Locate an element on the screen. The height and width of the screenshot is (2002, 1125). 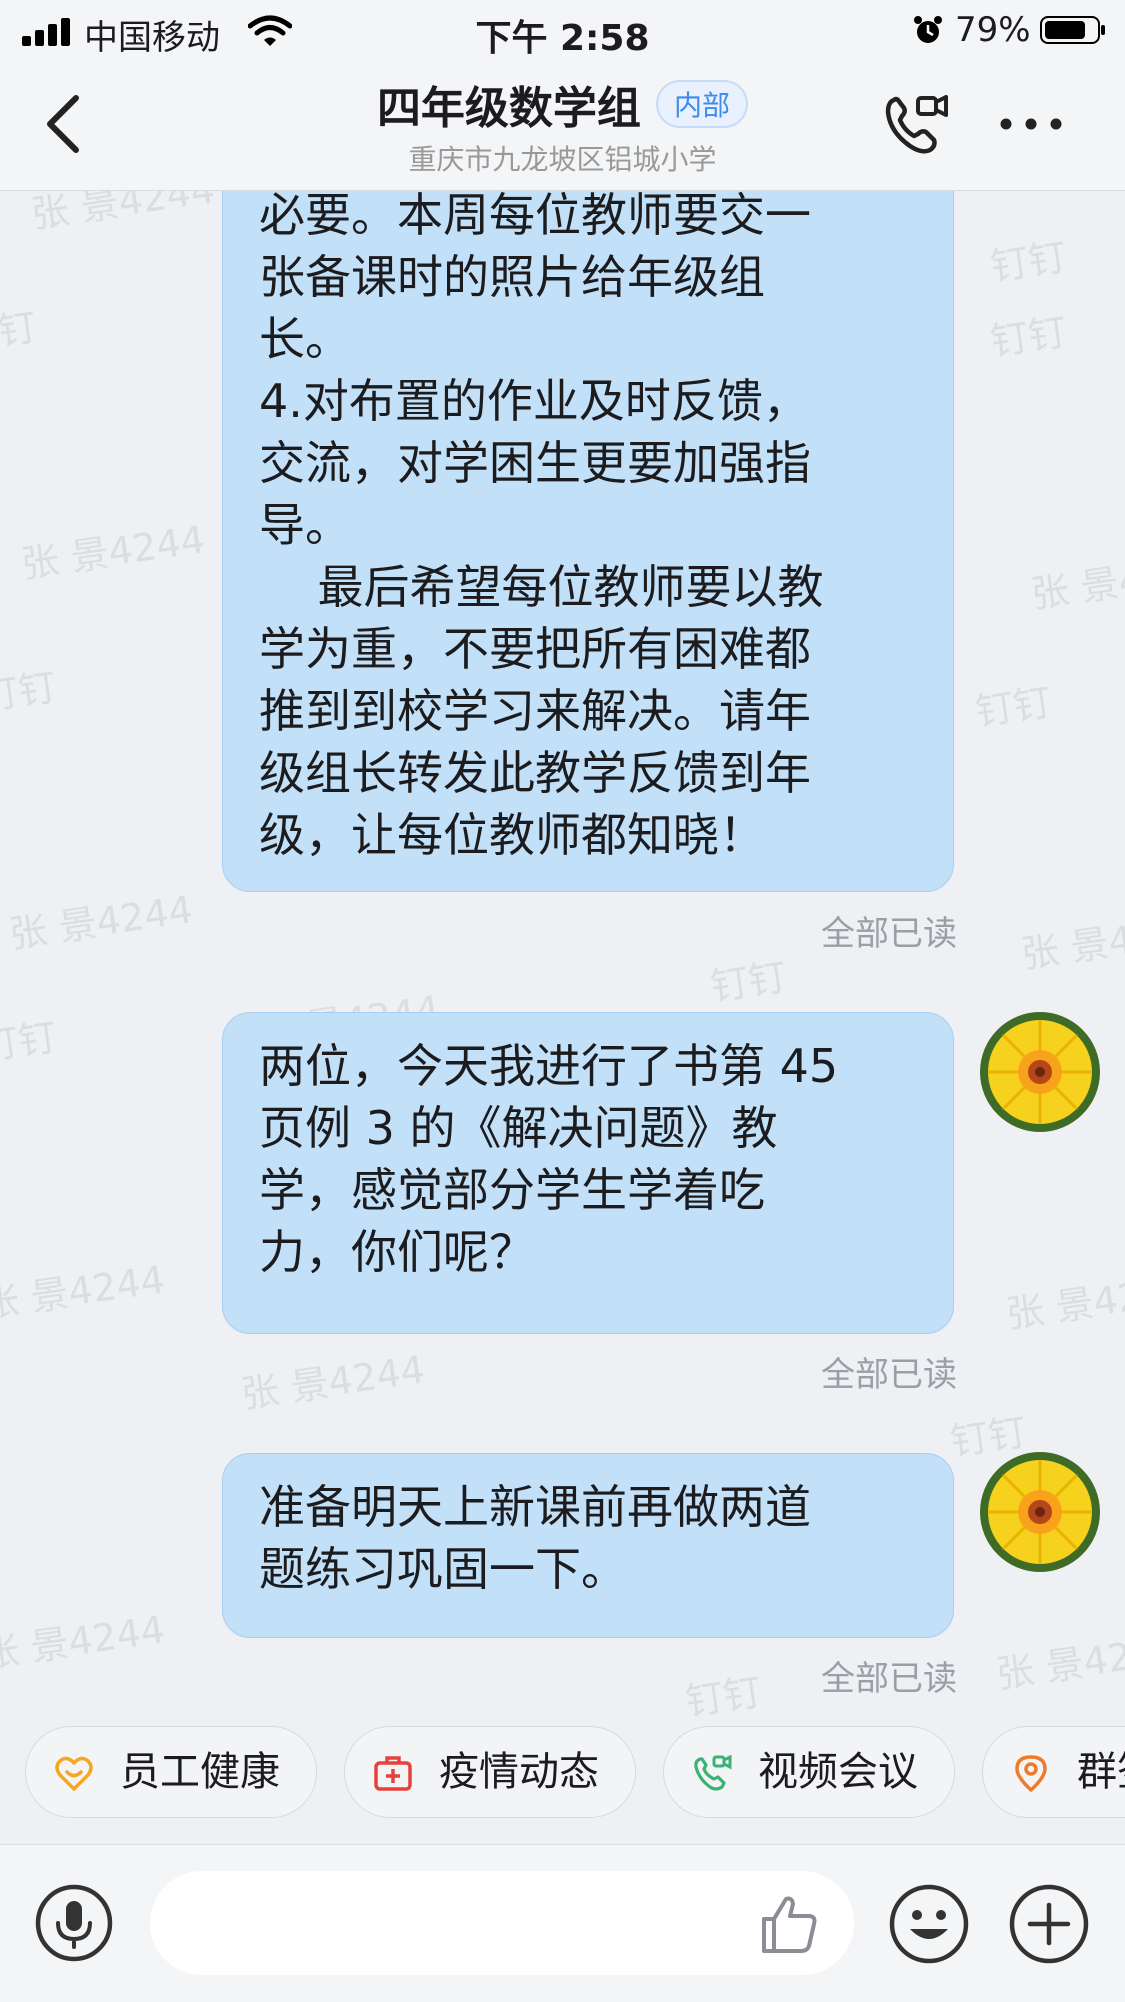
thumbs-up-icon is located at coordinates (789, 1924).